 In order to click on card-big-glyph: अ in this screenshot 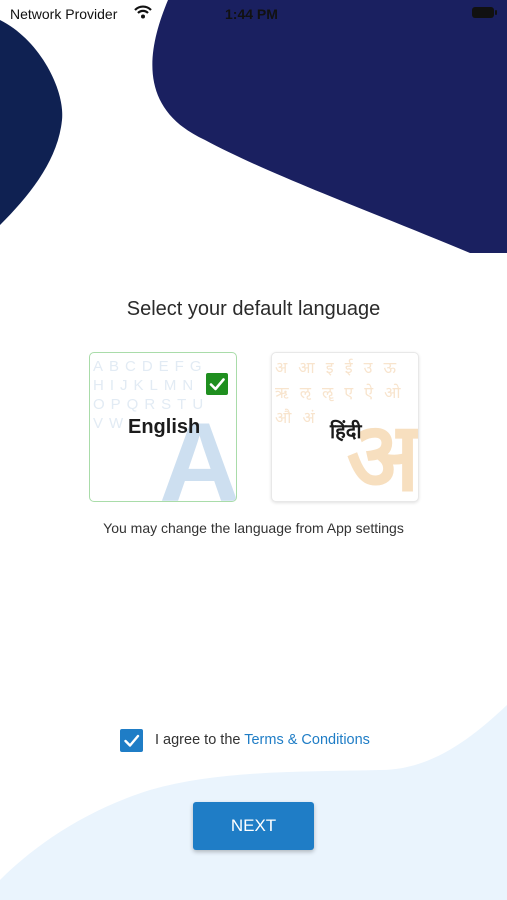, I will do `click(382, 451)`.